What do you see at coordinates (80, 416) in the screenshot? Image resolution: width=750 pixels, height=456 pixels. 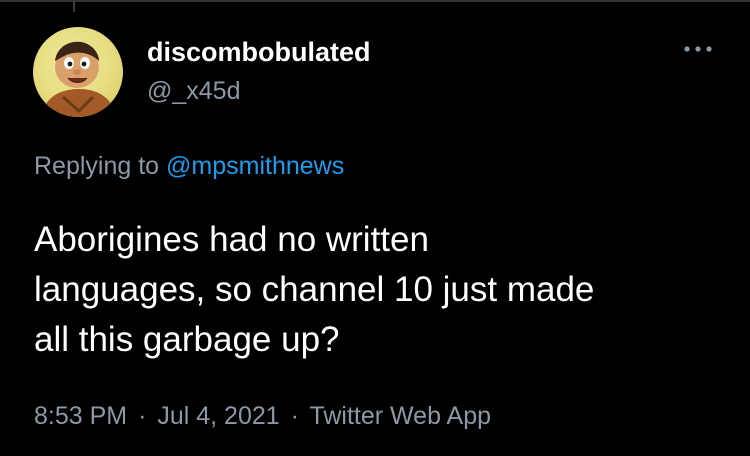 I see `tweet-time: 8:53 PM` at bounding box center [80, 416].